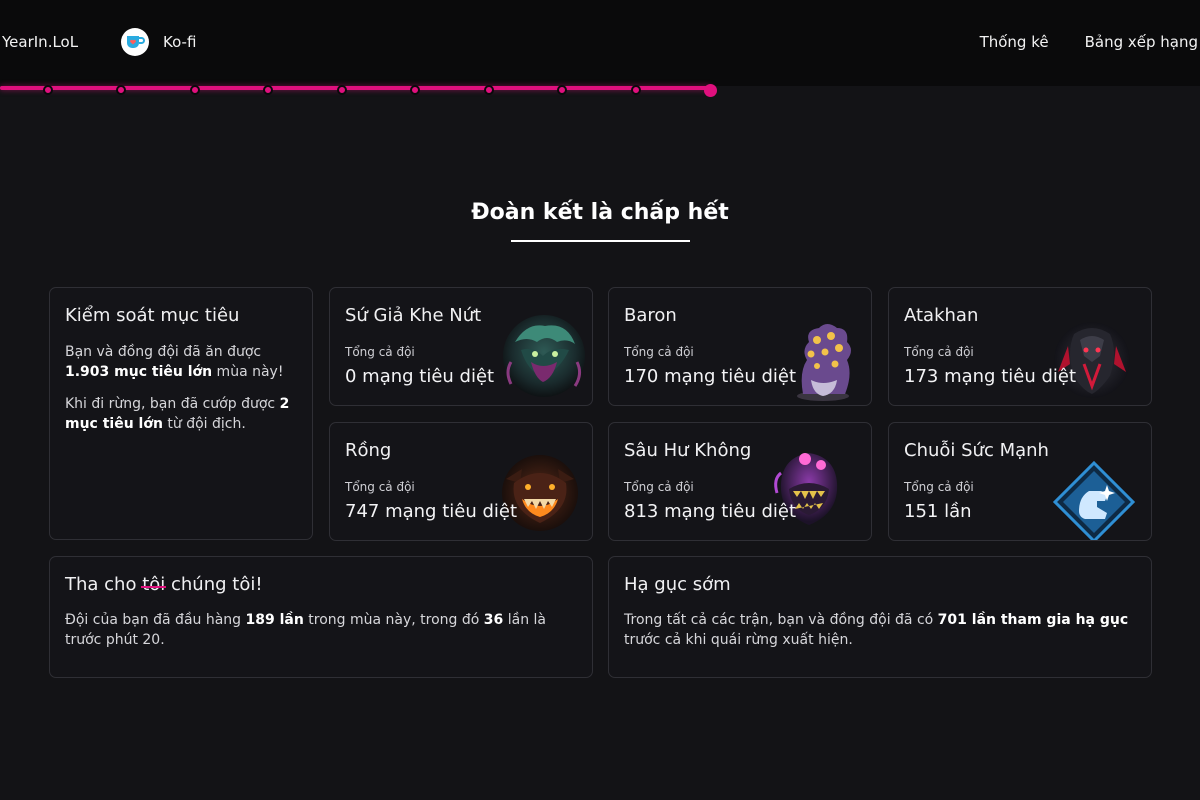  What do you see at coordinates (1014, 42) in the screenshot?
I see `nav-link-stats: Thống kê` at bounding box center [1014, 42].